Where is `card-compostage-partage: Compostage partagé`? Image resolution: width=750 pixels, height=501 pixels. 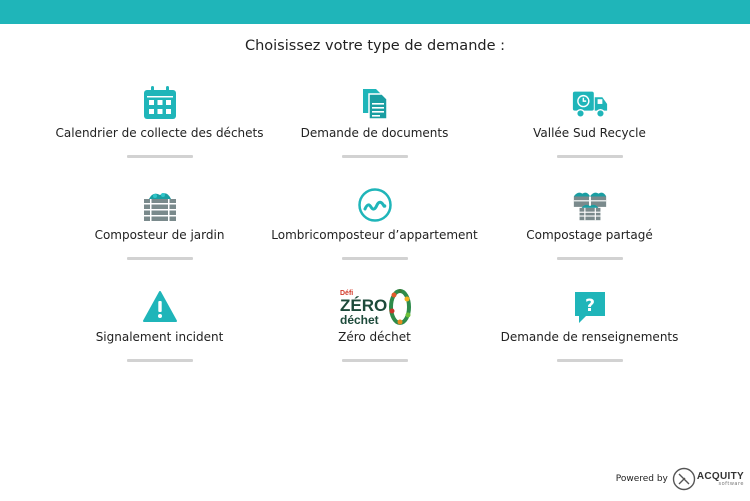 card-compostage-partage: Compostage partagé is located at coordinates (589, 233).